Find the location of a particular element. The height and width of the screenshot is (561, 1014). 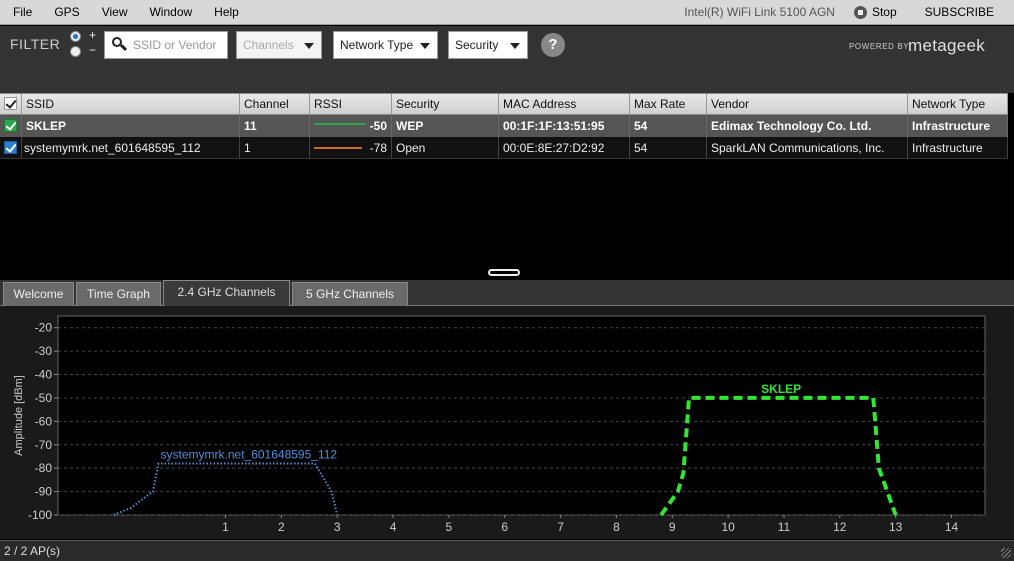

ap-count: 2 / 2 AP(s) is located at coordinates (32, 551).